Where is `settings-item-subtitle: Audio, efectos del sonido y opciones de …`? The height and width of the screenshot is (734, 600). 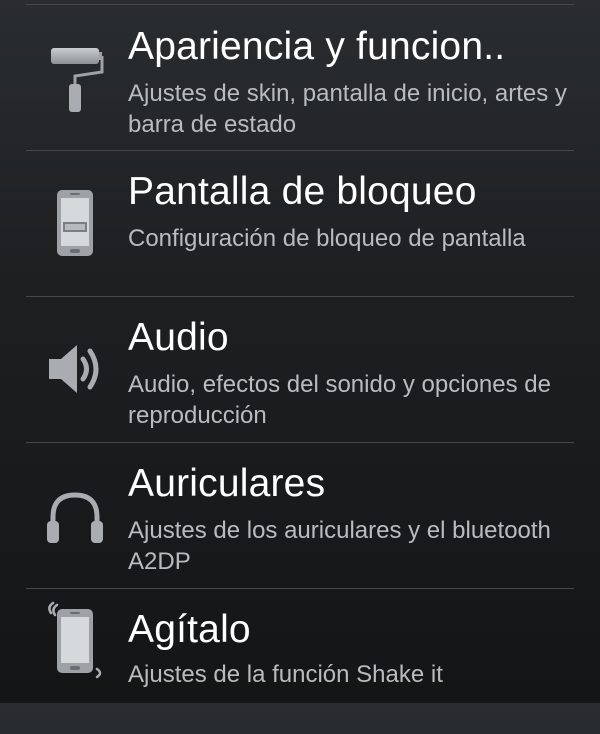
settings-item-subtitle: Audio, efectos del sonido y opciones de … is located at coordinates (339, 400).